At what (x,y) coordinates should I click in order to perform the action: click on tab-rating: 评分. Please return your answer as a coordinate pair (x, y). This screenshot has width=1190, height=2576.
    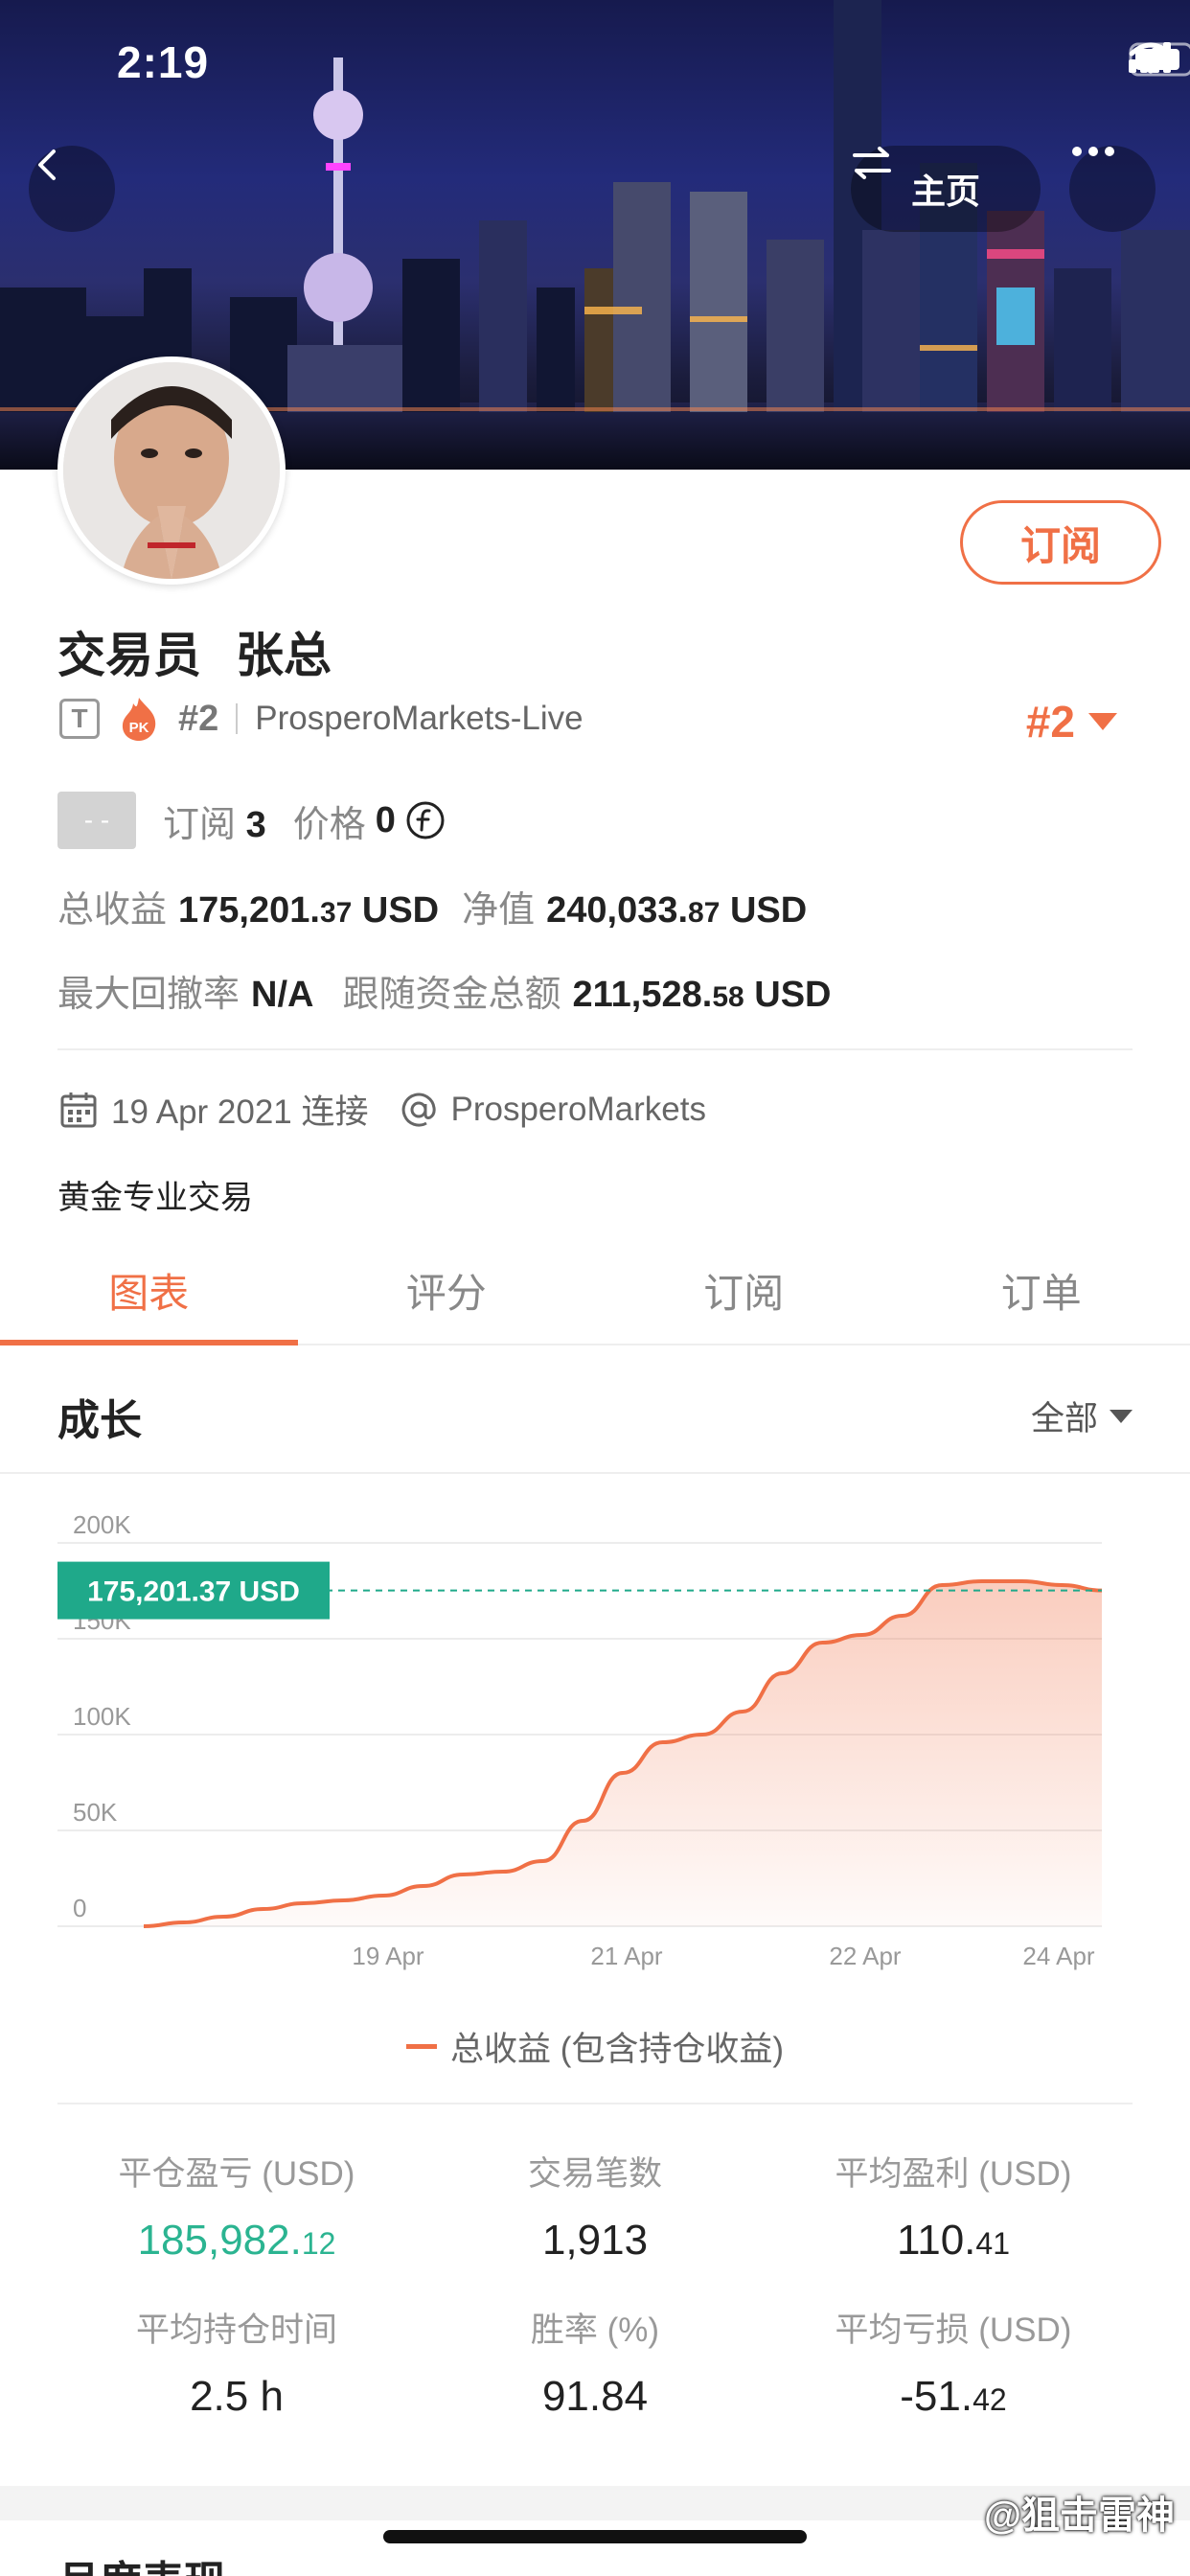
    Looking at the image, I should click on (447, 1290).